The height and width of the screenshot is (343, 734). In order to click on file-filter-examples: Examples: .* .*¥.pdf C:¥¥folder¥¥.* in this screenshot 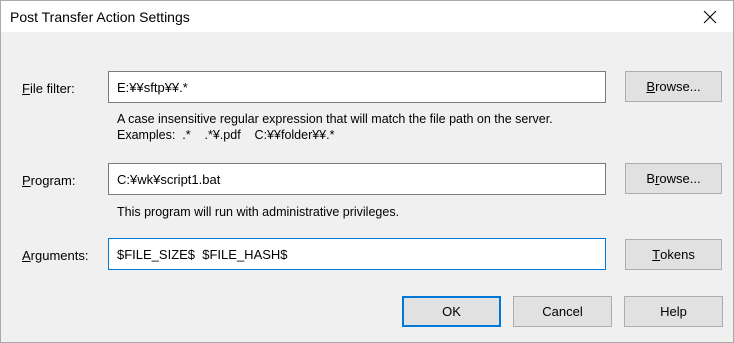, I will do `click(226, 135)`.